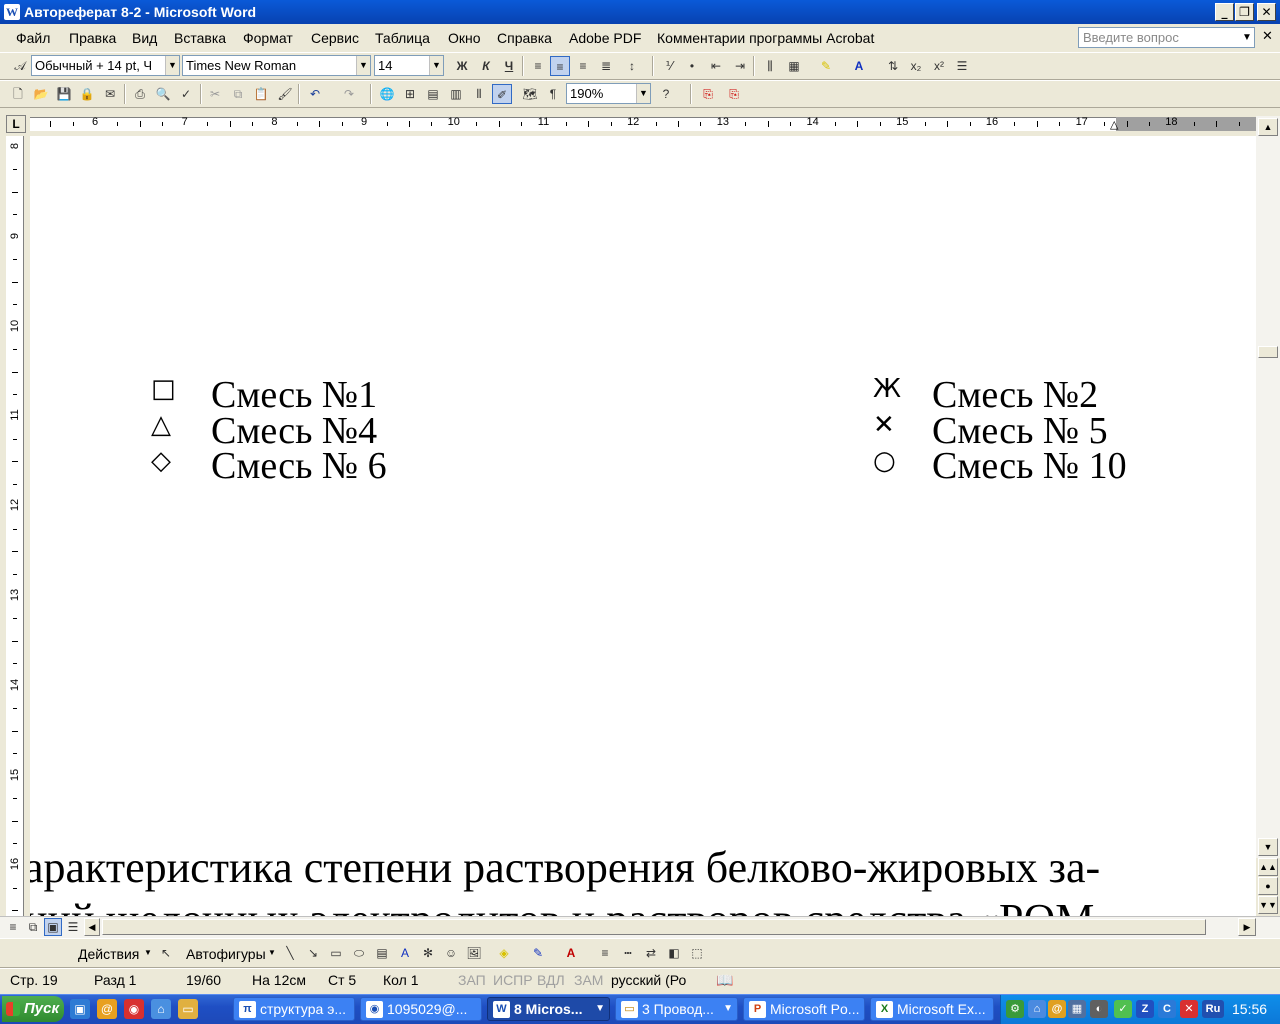  I want to click on subscript-icon: x₂, so click(916, 66).